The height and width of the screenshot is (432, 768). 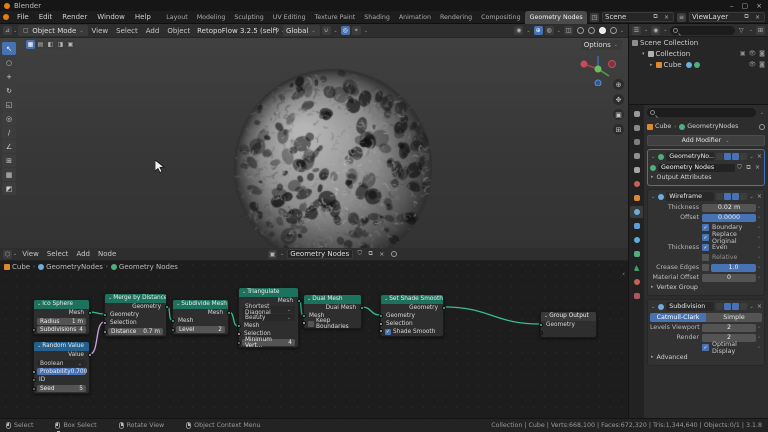 What do you see at coordinates (30, 44) in the screenshot?
I see `rf-icon-1: ▦` at bounding box center [30, 44].